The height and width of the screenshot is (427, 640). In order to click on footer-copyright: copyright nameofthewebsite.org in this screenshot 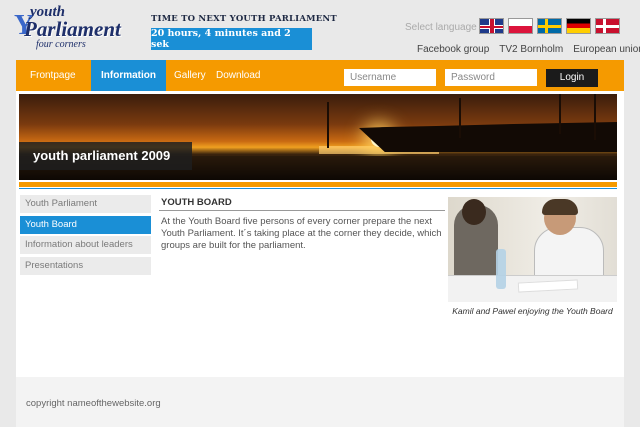, I will do `click(93, 403)`.